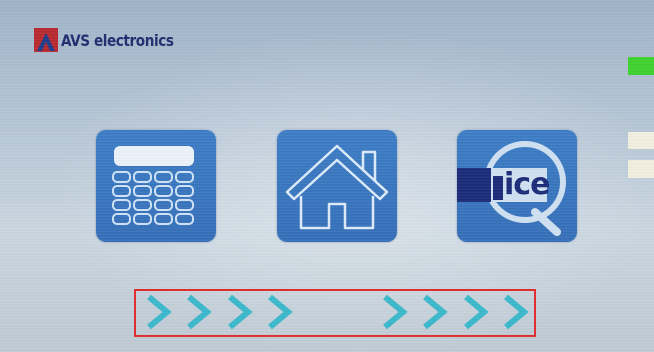 This screenshot has width=654, height=352. I want to click on status-led, so click(641, 66).